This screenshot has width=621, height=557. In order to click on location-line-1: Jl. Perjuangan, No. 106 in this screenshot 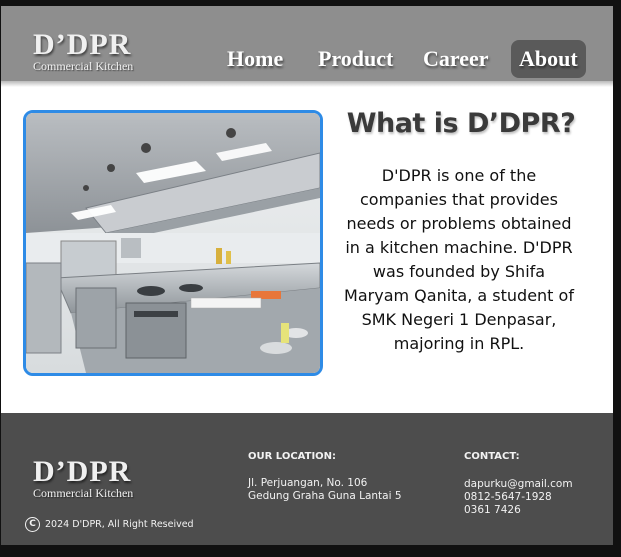, I will do `click(308, 483)`.